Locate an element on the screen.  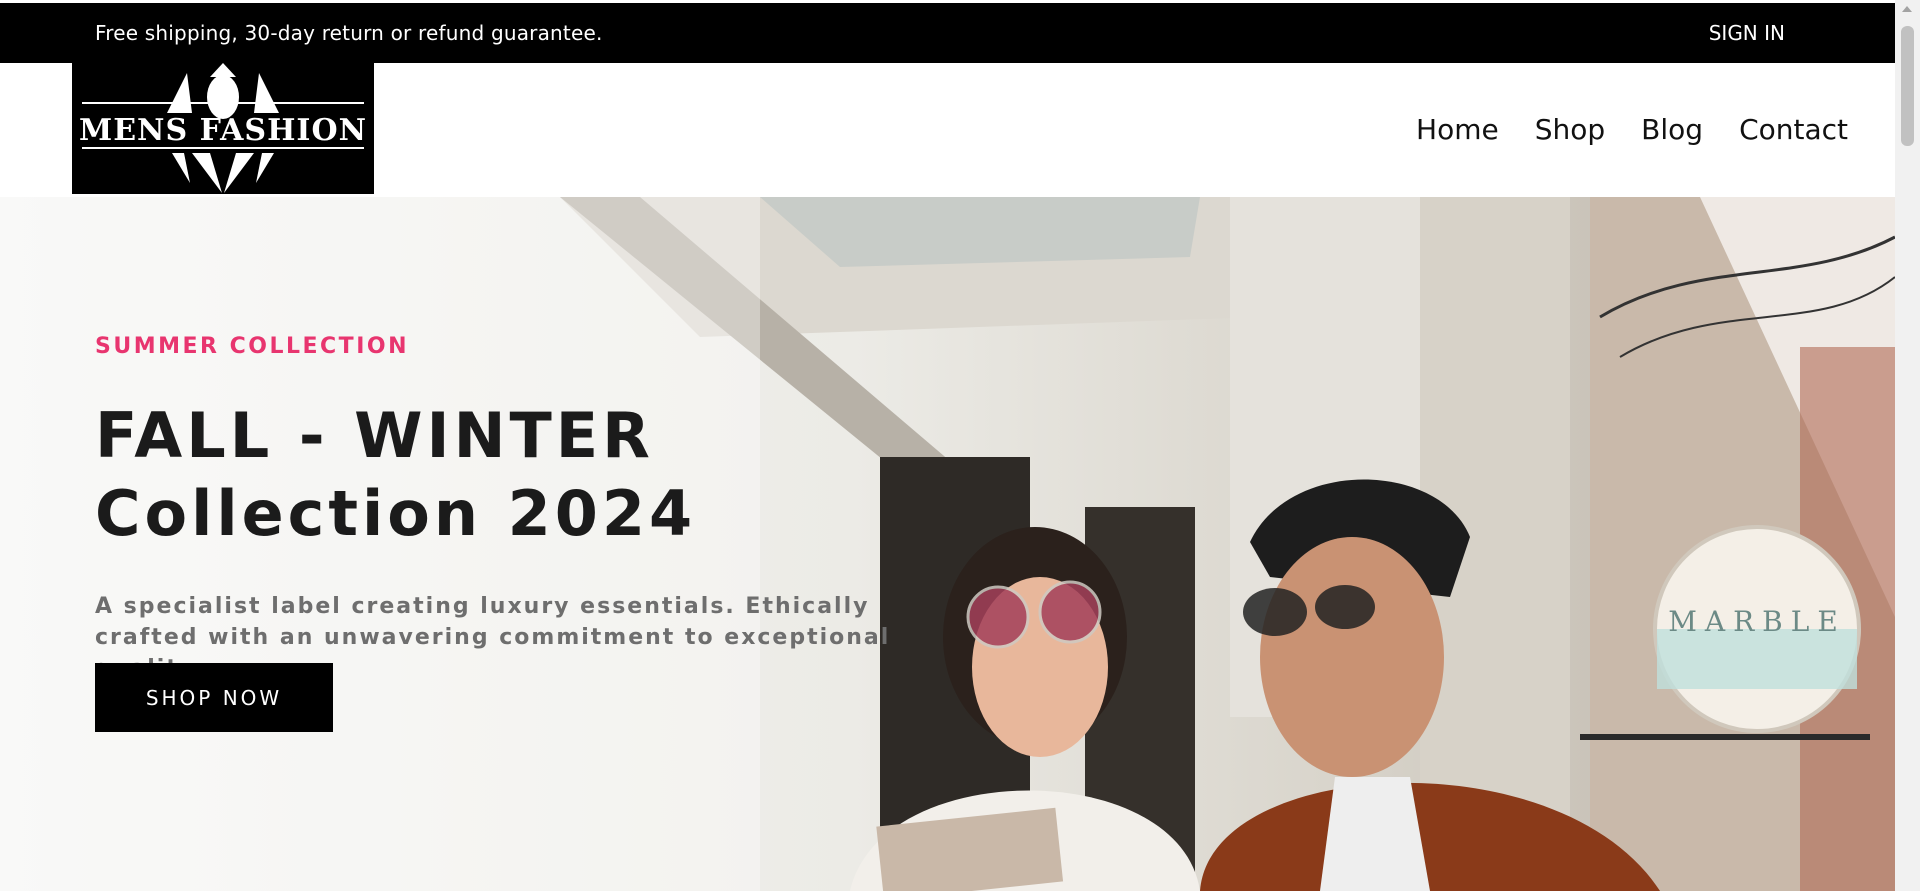
hero-title-line-2: Collection 2024 is located at coordinates (396, 513).